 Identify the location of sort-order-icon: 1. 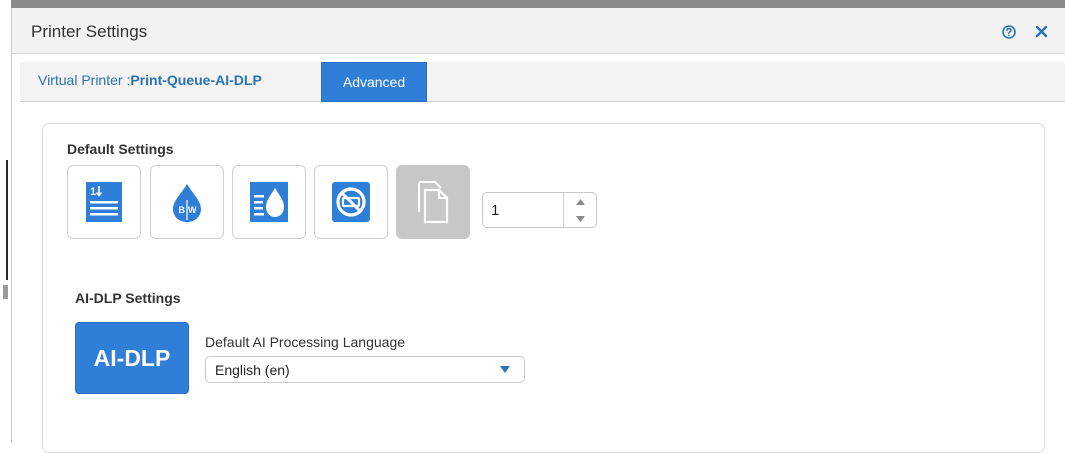
(104, 202).